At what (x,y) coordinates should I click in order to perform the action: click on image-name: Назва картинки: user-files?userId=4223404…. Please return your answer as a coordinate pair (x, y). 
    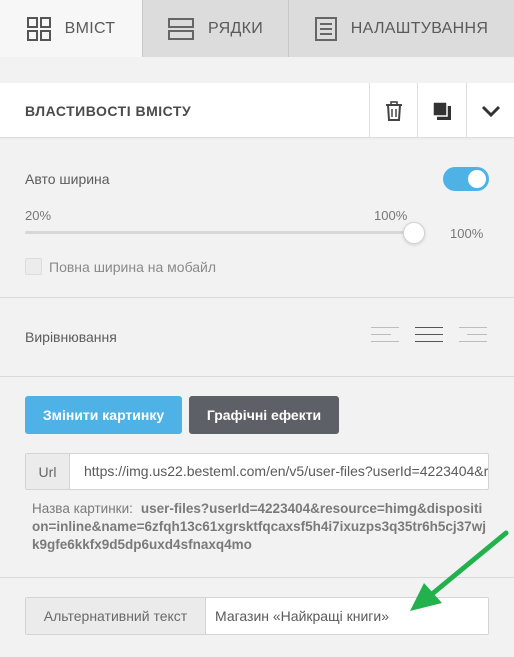
    Looking at the image, I should click on (260, 527).